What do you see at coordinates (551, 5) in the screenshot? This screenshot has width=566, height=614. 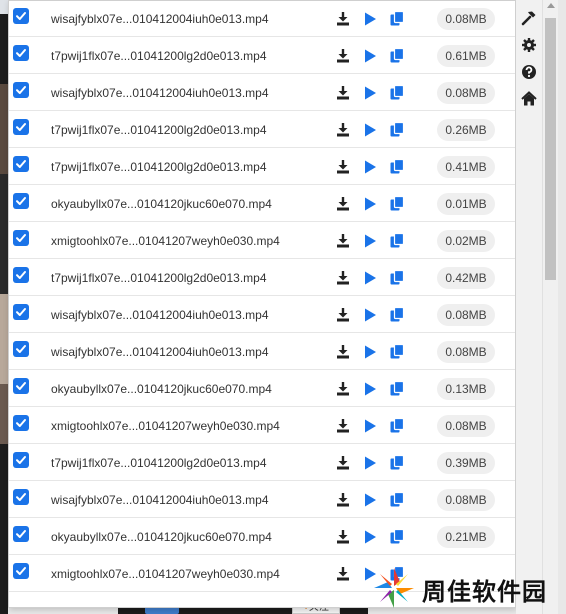 I see `scroll-up-arrow-icon` at bounding box center [551, 5].